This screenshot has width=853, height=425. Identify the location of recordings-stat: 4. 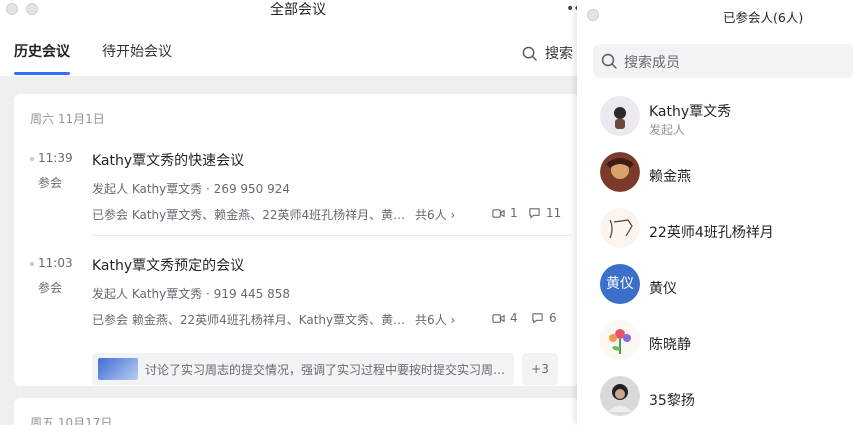
(505, 318).